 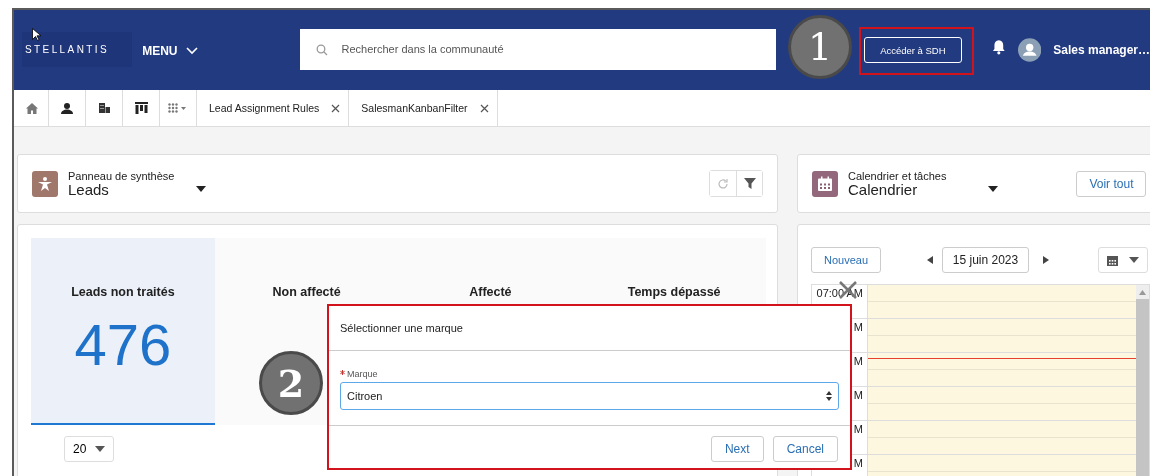 What do you see at coordinates (537, 49) in the screenshot?
I see `search-field: Rechercher dans la communauté` at bounding box center [537, 49].